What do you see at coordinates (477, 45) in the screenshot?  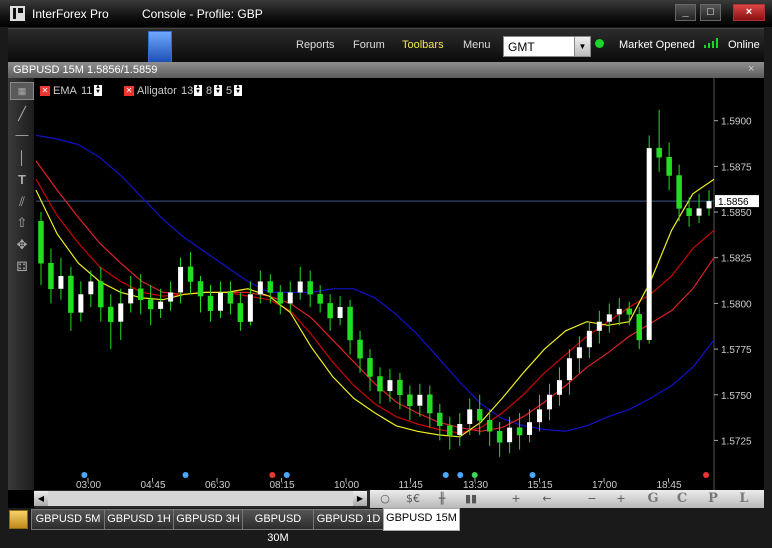 I see `nav-menu-link: Menu` at bounding box center [477, 45].